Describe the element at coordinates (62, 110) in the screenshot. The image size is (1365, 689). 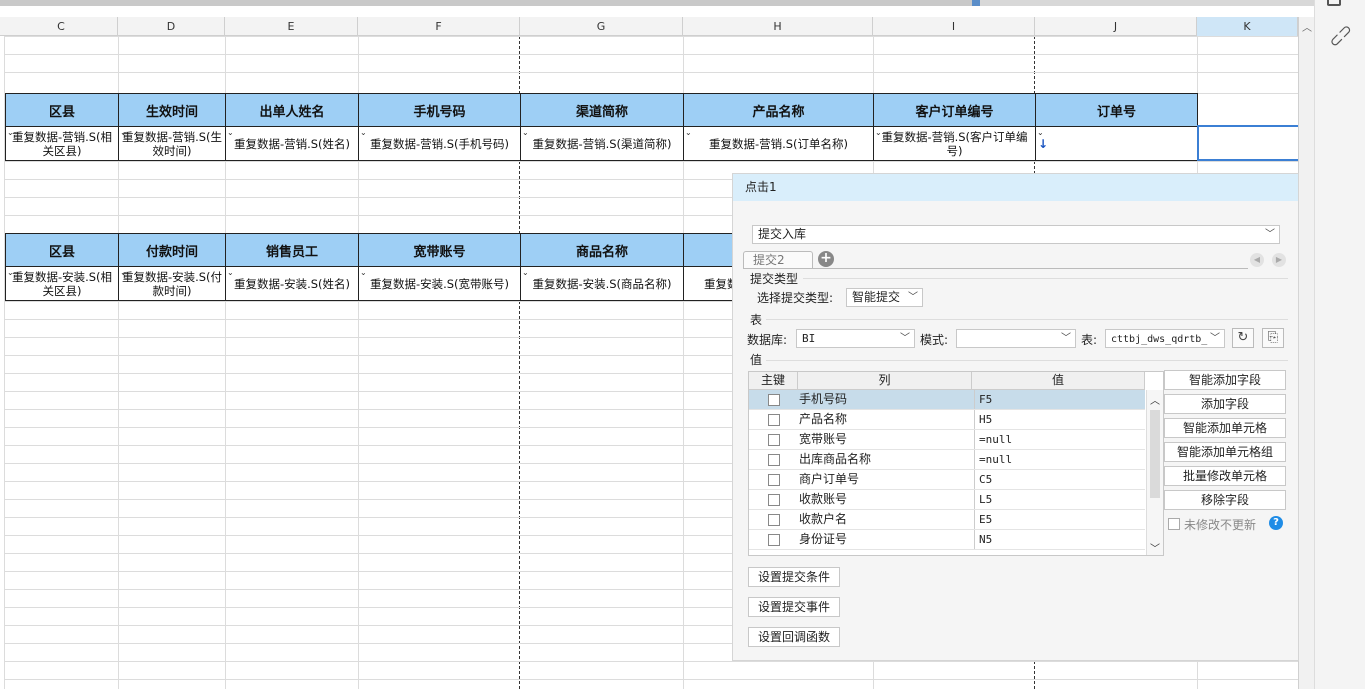
I see `t1-header-district: 区县` at that location.